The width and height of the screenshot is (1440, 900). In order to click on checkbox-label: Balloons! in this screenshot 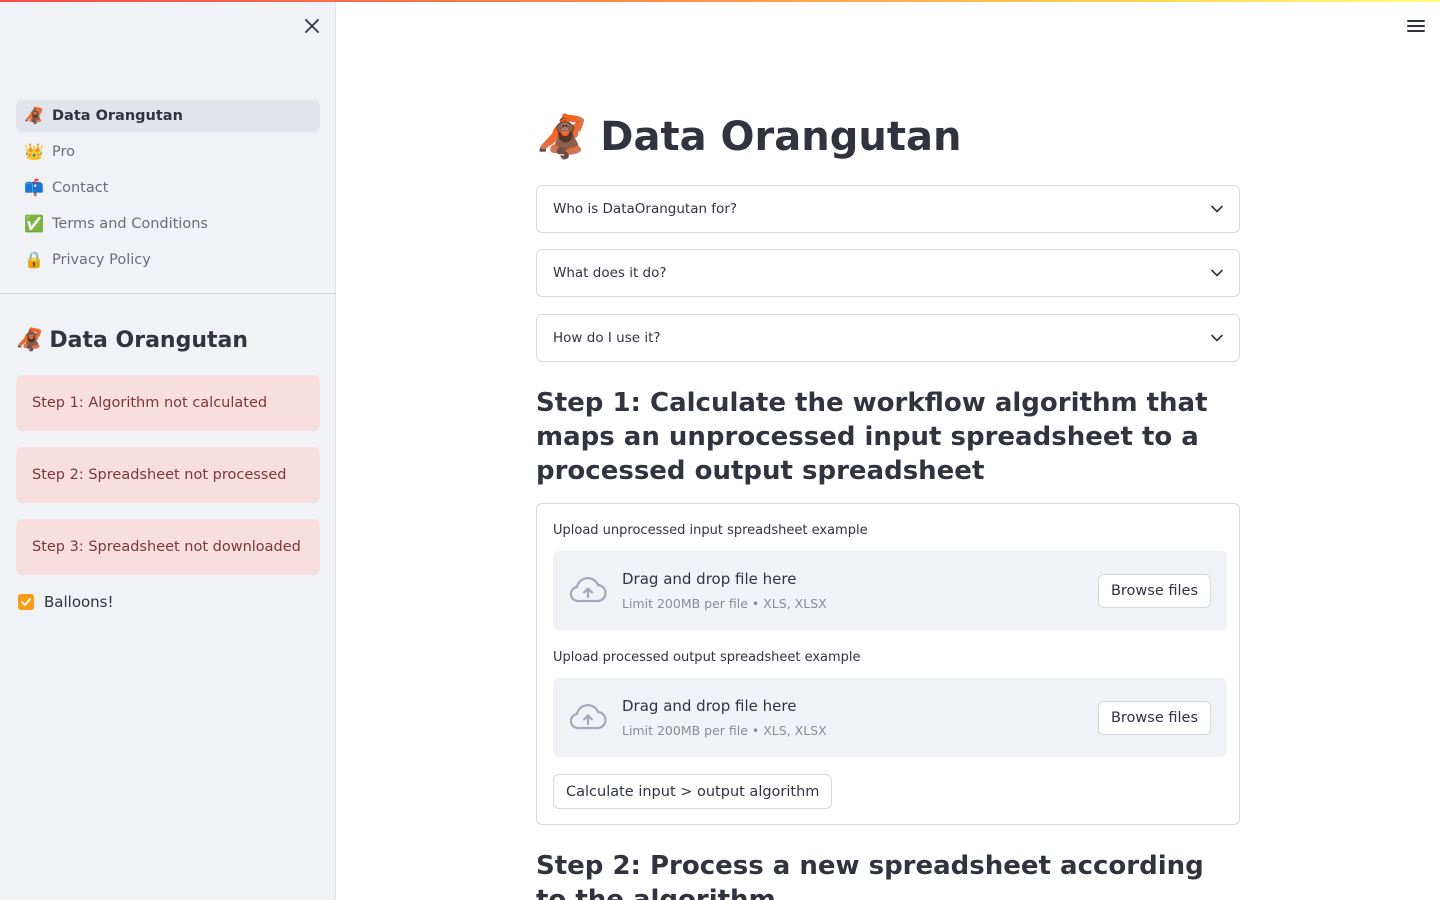, I will do `click(79, 602)`.